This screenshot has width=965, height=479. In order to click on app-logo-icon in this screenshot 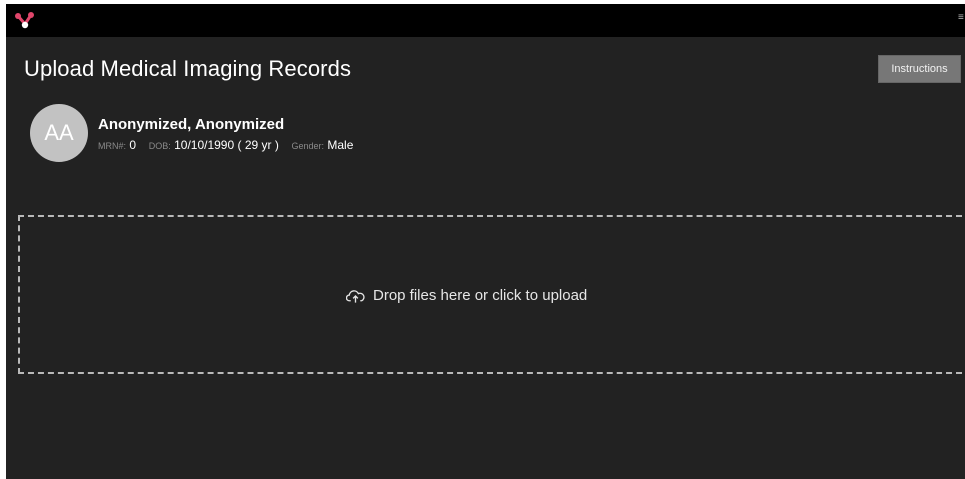, I will do `click(25, 21)`.